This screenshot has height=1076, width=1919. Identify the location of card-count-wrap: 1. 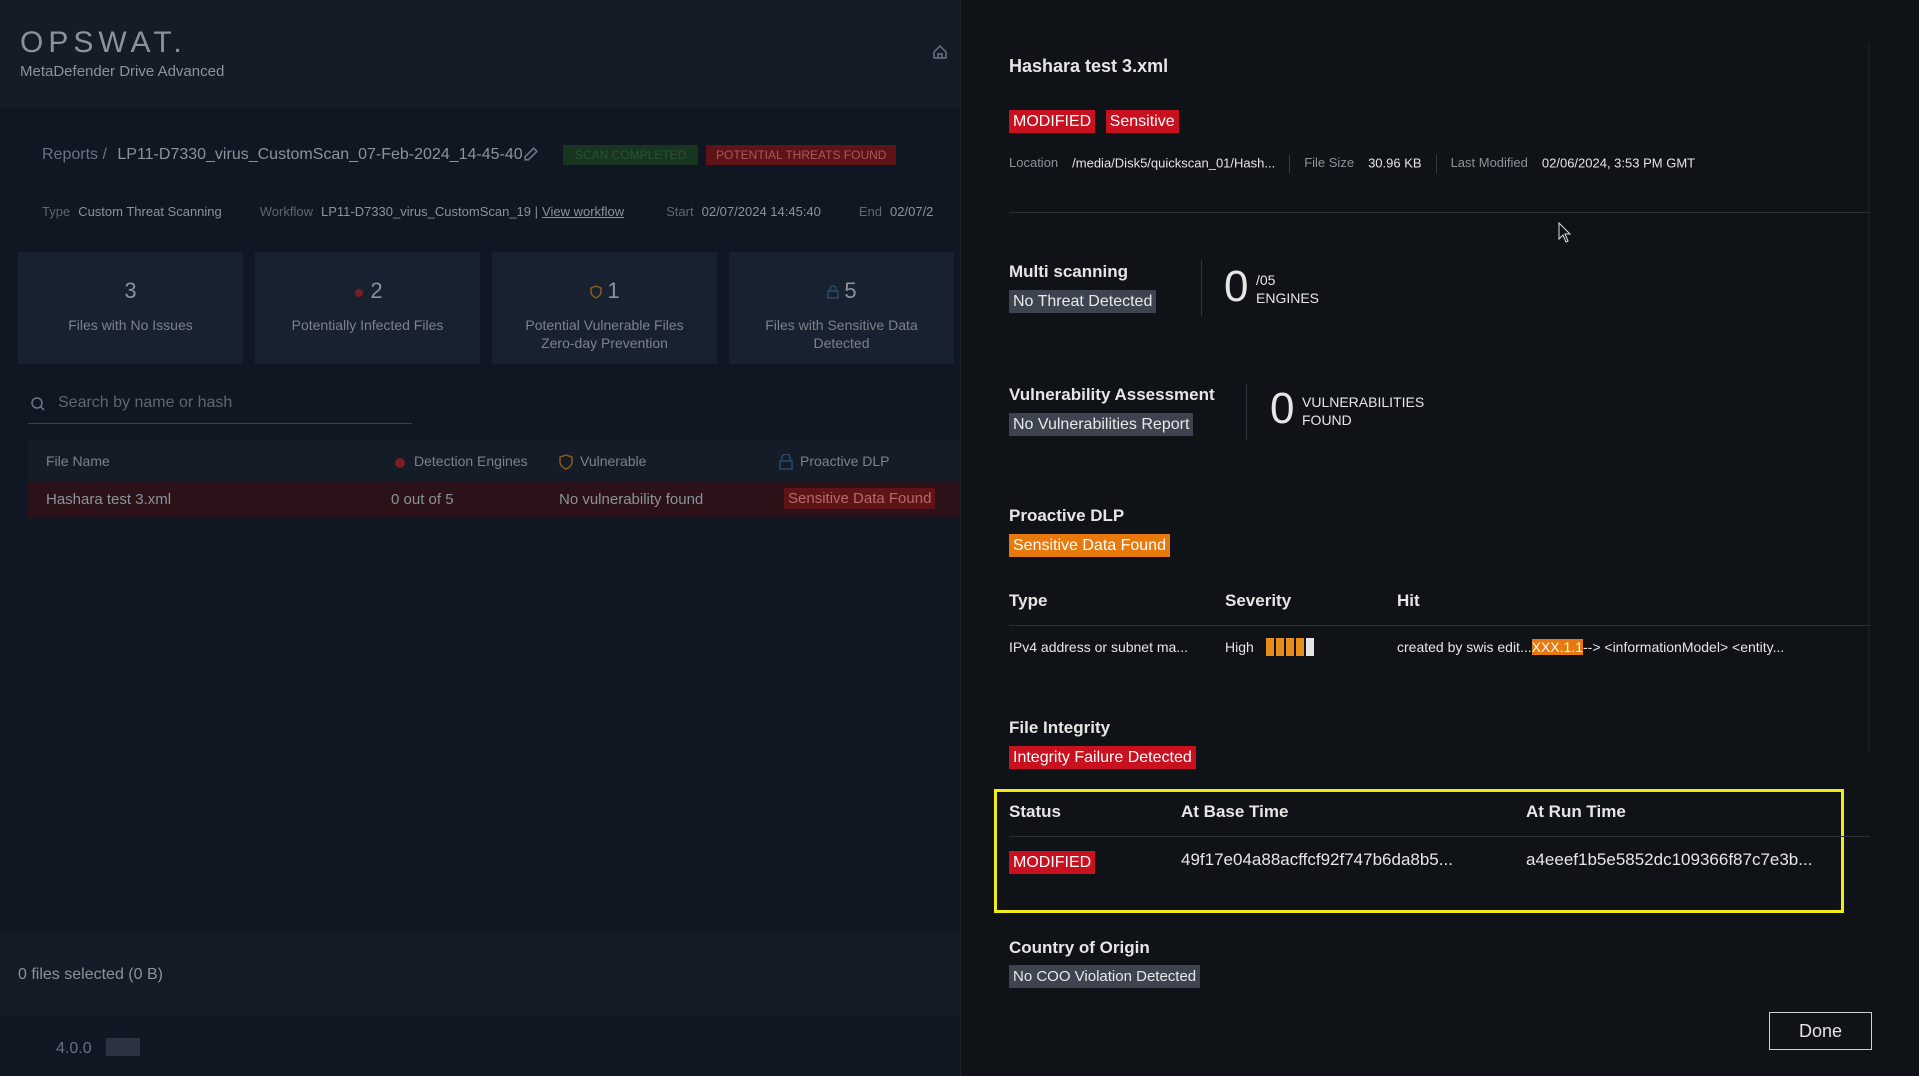
(604, 292).